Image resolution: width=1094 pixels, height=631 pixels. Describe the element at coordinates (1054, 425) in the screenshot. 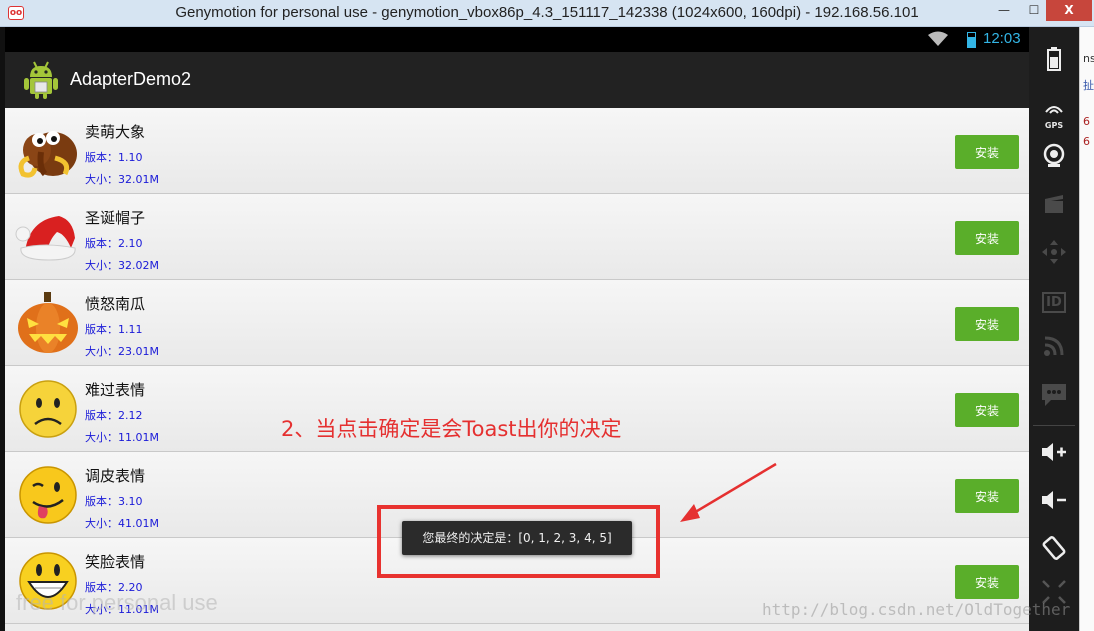

I see `sidebar-divider` at that location.